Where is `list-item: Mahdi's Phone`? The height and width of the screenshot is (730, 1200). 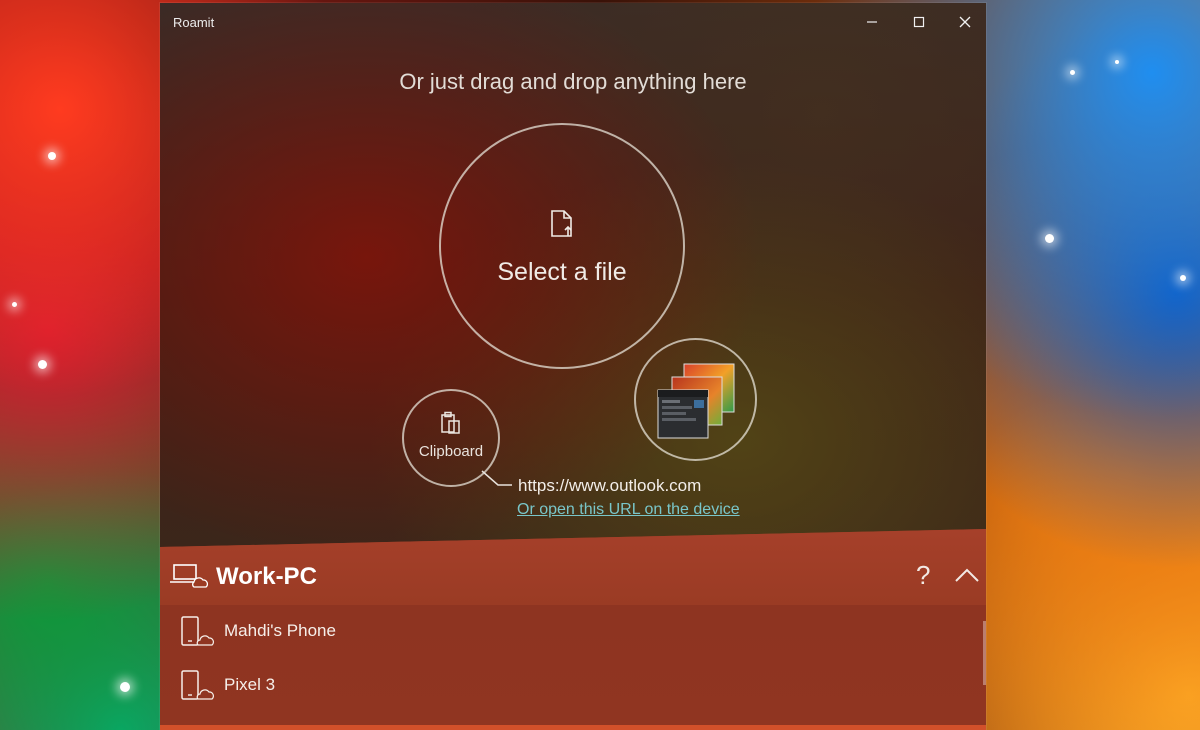
list-item: Mahdi's Phone is located at coordinates (570, 632).